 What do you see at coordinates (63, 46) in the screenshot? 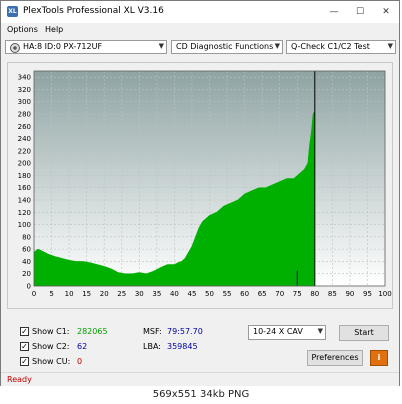
I see `drive-select-value: HA:8 ID:0 PX-712UF` at bounding box center [63, 46].